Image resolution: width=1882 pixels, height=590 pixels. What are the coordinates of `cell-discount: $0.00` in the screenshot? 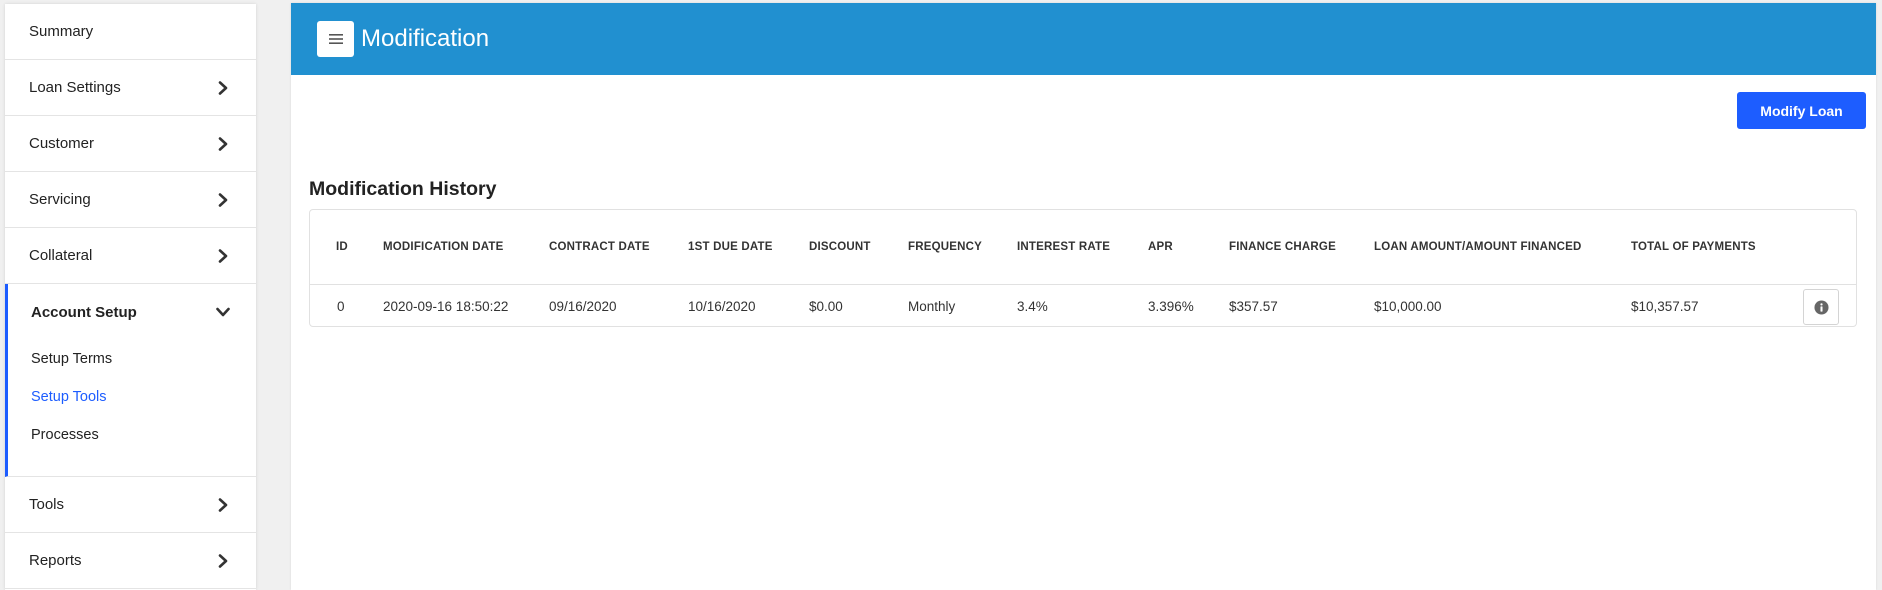 It's located at (826, 306).